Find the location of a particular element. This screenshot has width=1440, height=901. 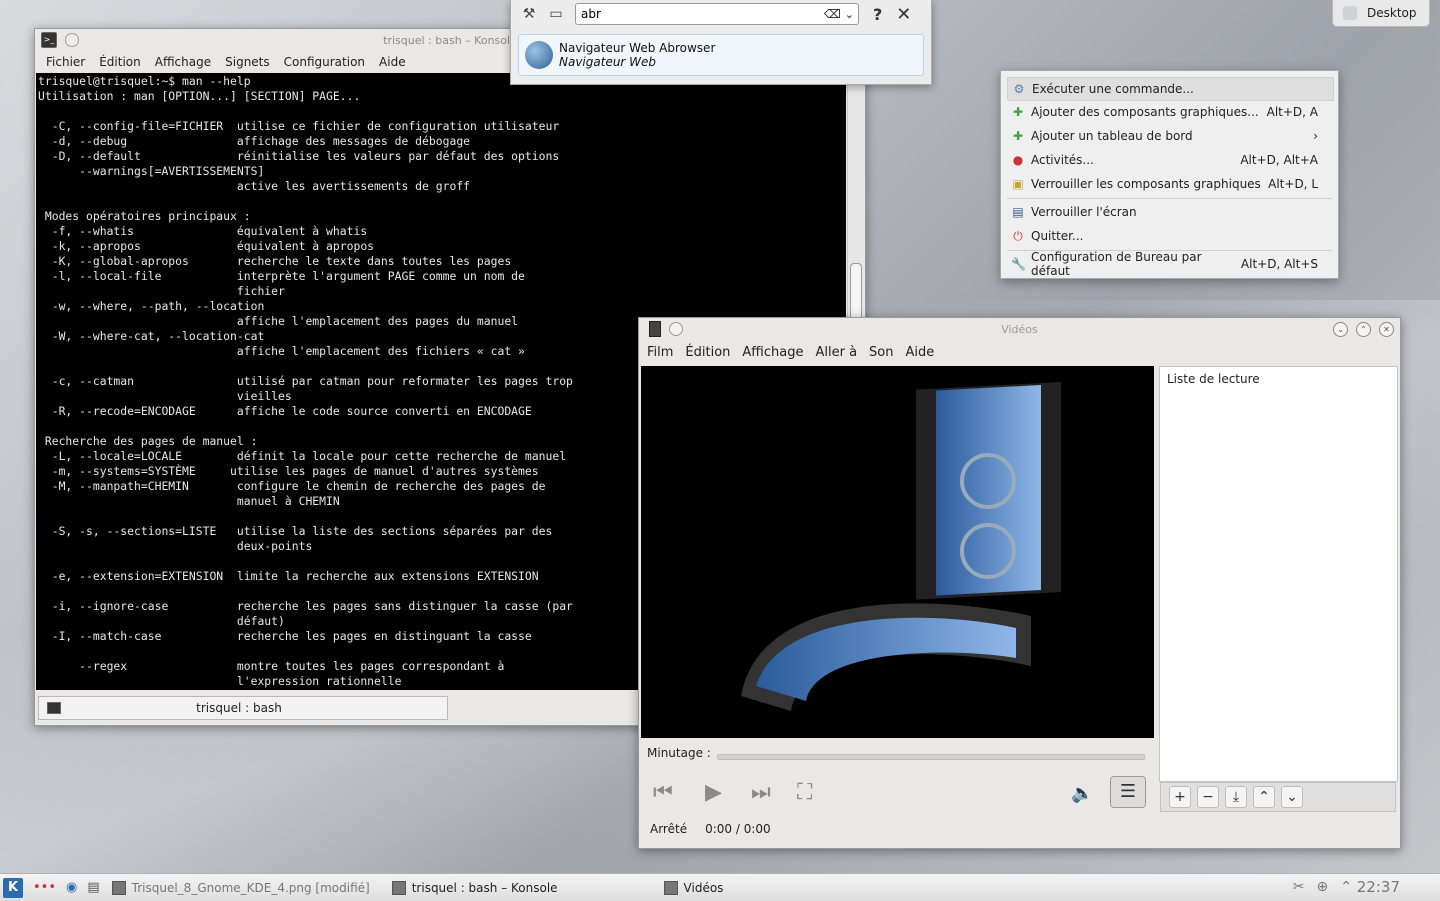

video-area is located at coordinates (897, 552).